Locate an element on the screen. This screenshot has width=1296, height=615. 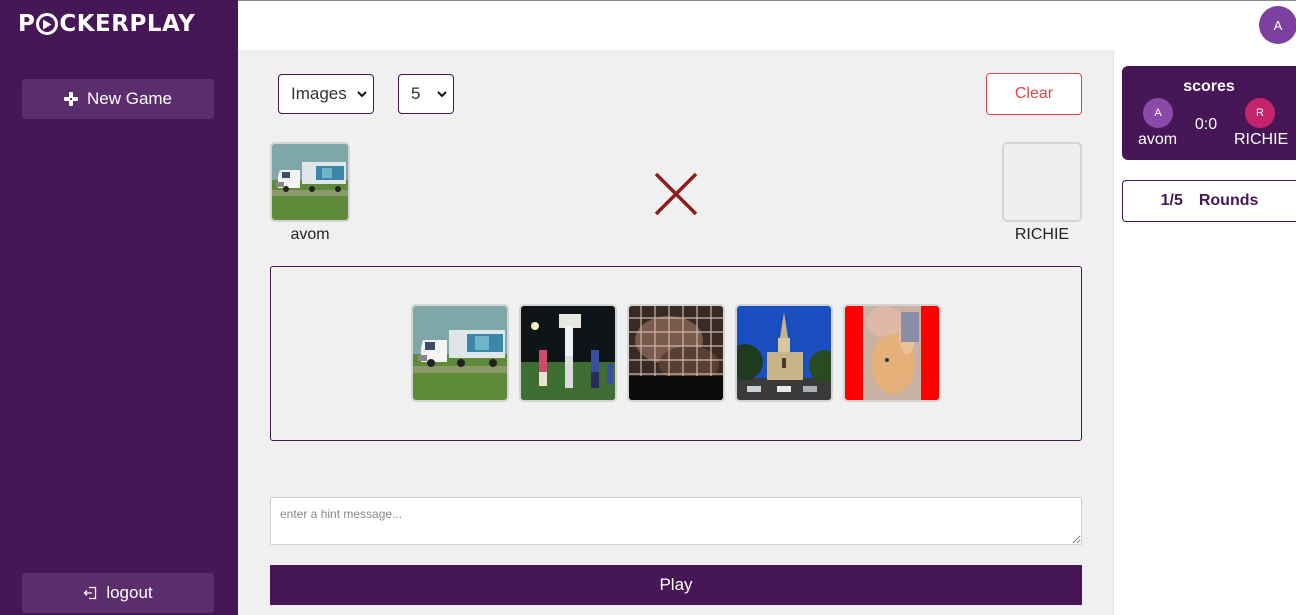
image-thumb-truck is located at coordinates (460, 353).